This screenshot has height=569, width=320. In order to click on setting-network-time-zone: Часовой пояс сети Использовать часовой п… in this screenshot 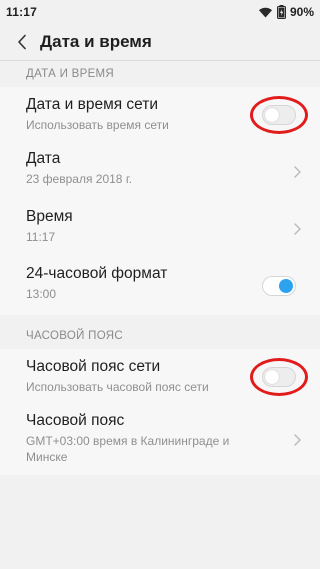, I will do `click(160, 377)`.